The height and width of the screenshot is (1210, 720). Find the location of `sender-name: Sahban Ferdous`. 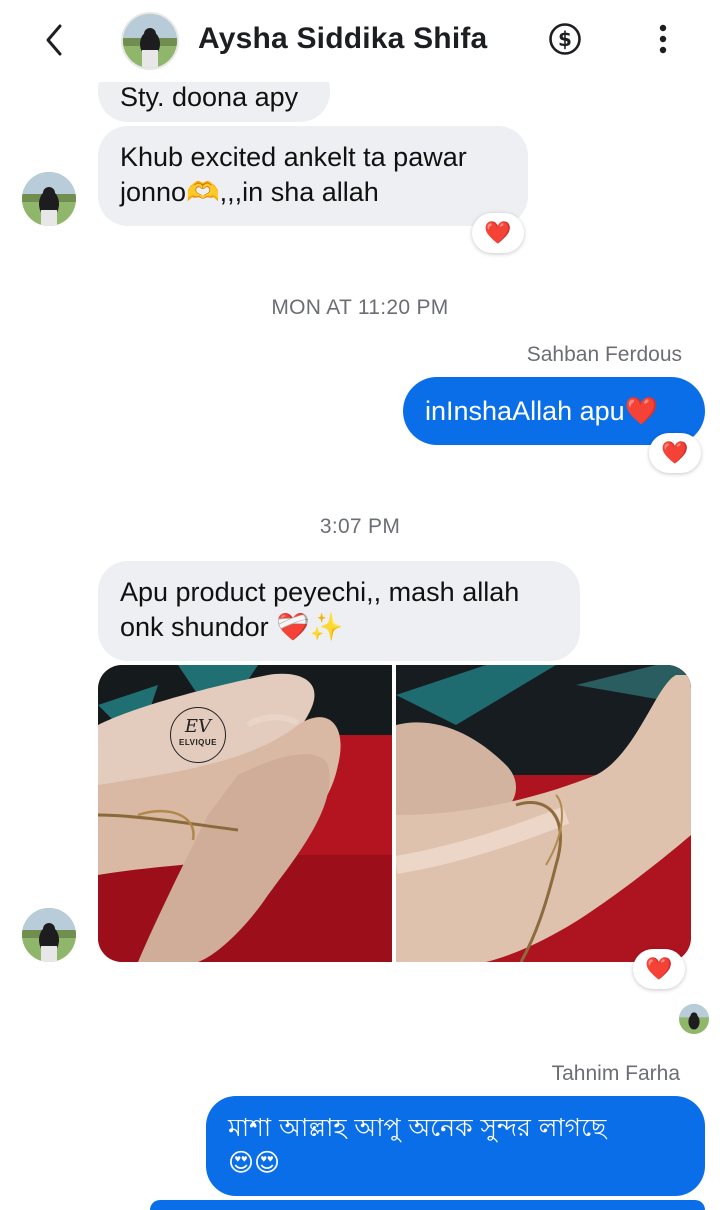

sender-name: Sahban Ferdous is located at coordinates (604, 354).